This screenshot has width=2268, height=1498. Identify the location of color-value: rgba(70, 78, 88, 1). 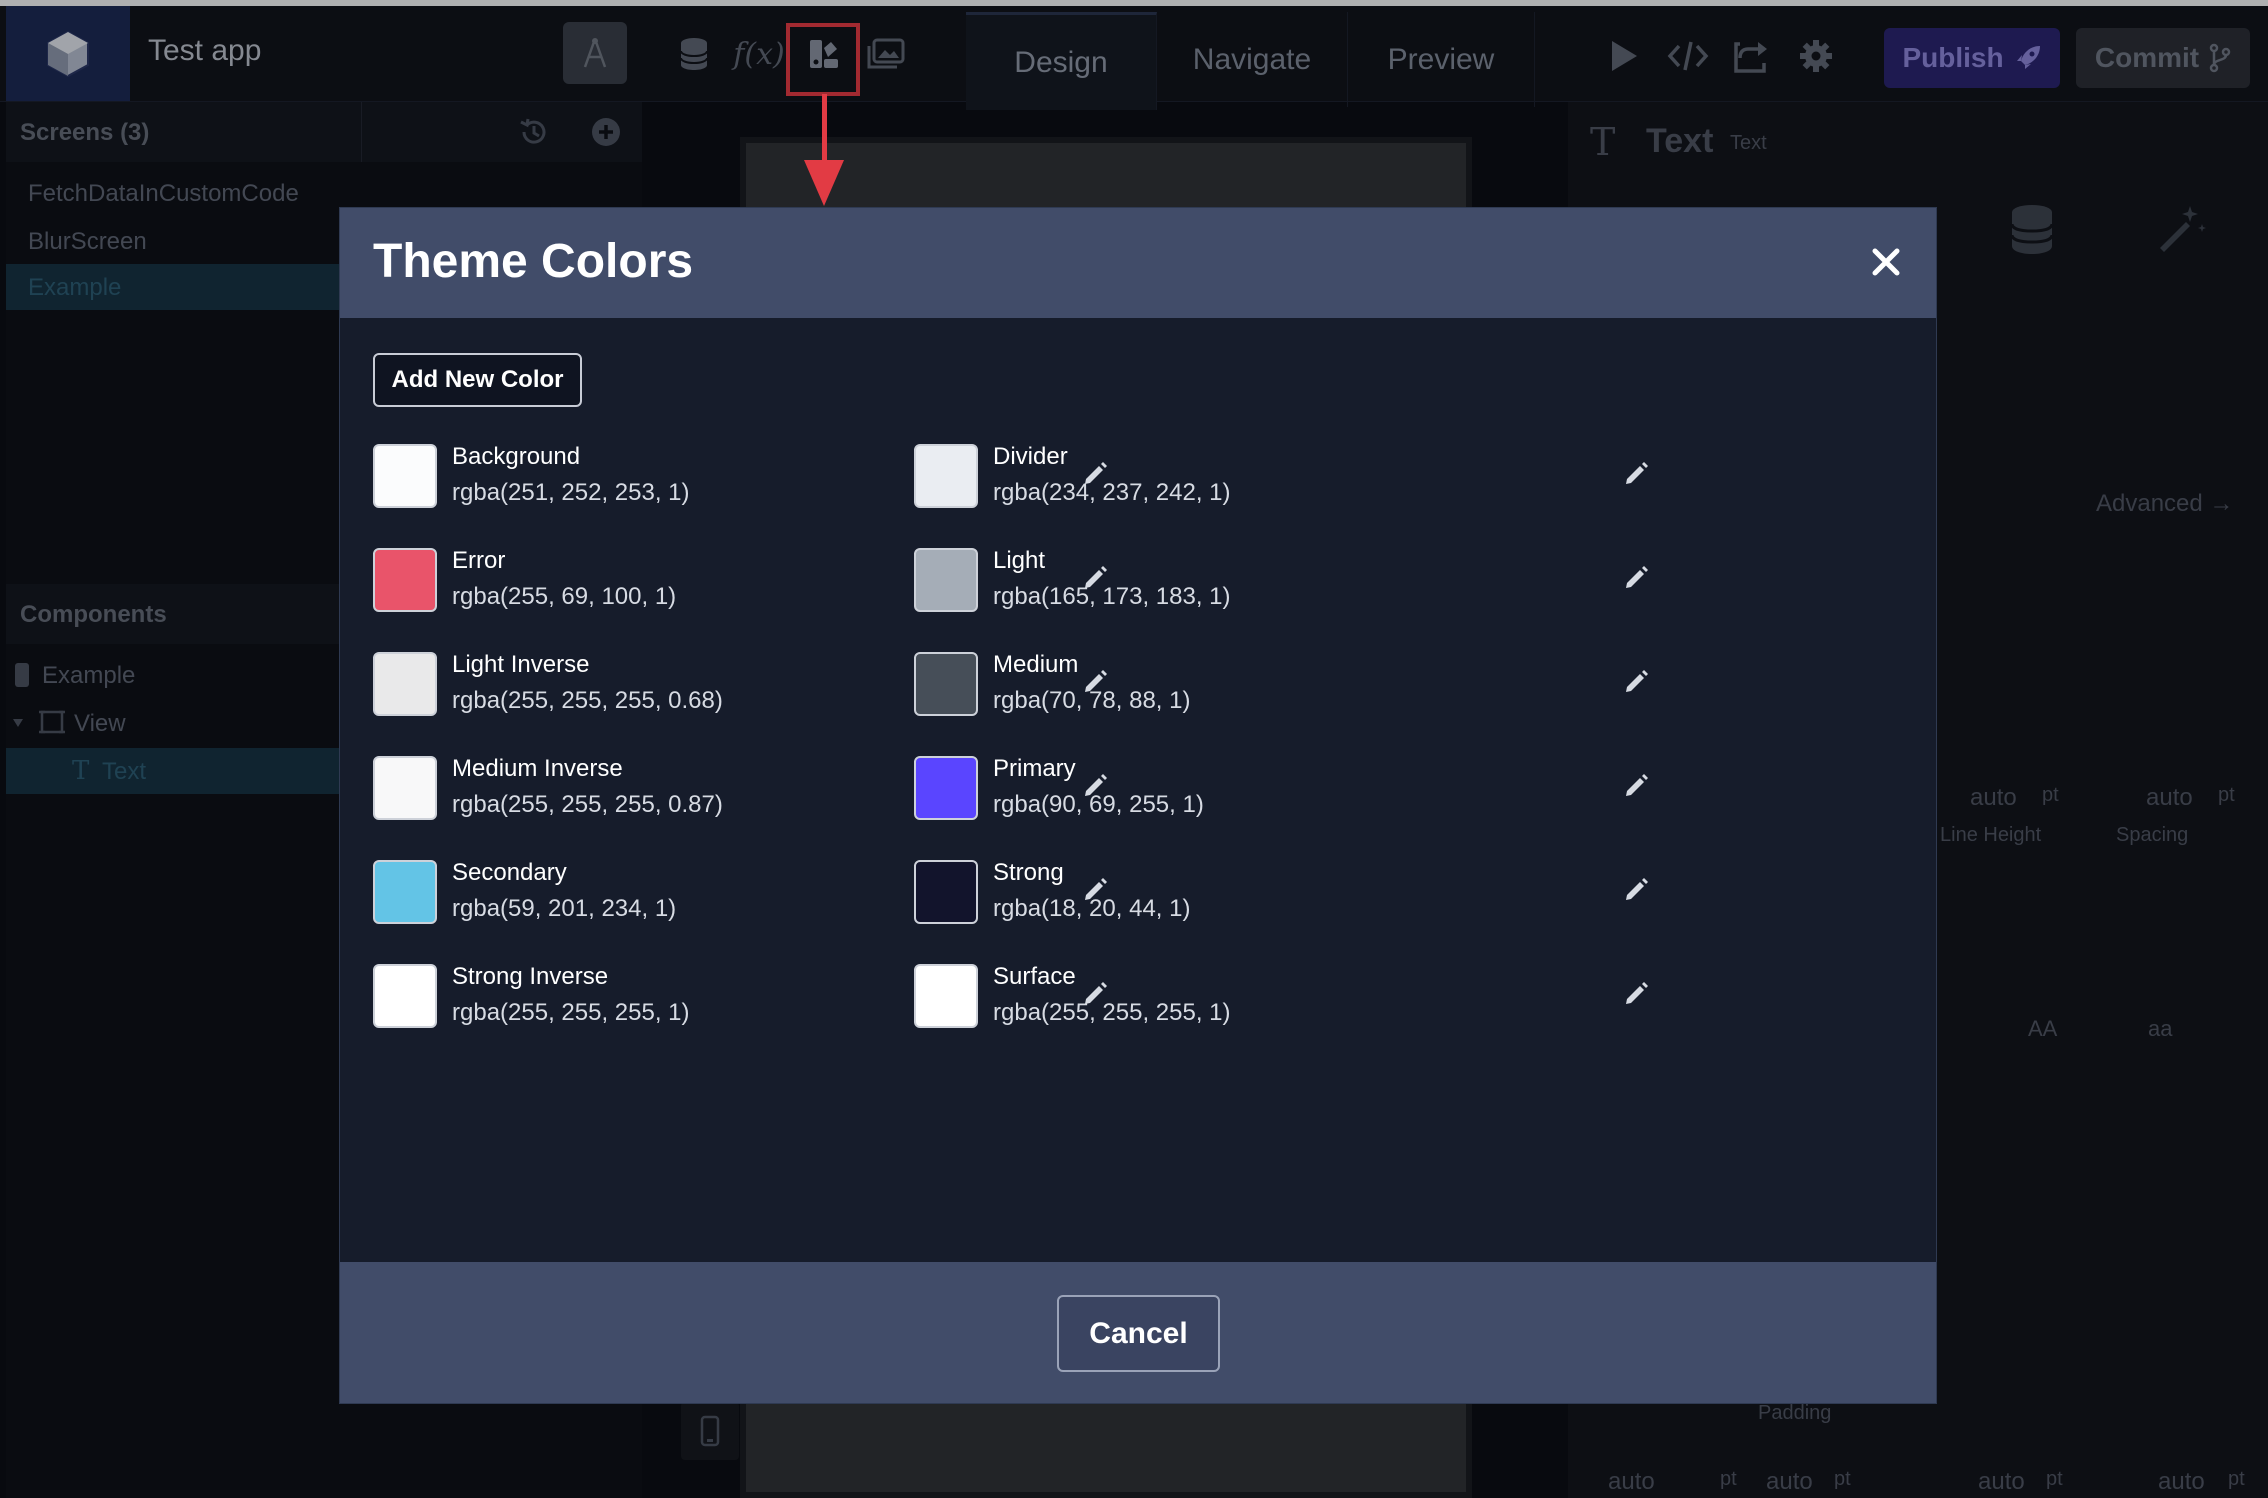
(1092, 700).